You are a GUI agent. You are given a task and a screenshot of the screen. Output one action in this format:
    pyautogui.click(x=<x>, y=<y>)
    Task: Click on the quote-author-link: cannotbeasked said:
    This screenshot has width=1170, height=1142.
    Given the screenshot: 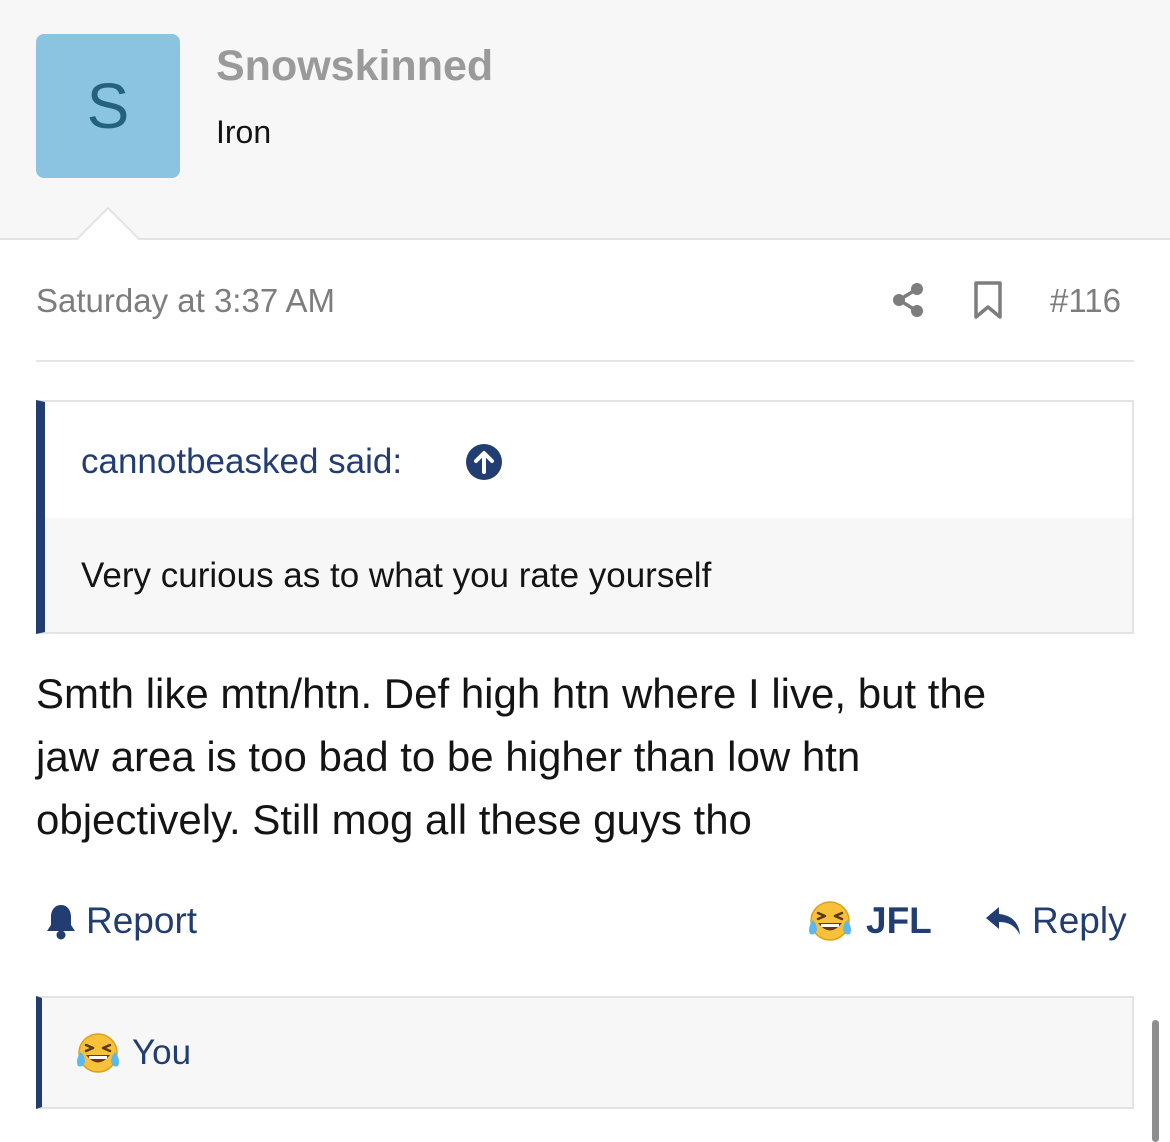 What is the action you would take?
    pyautogui.click(x=241, y=462)
    